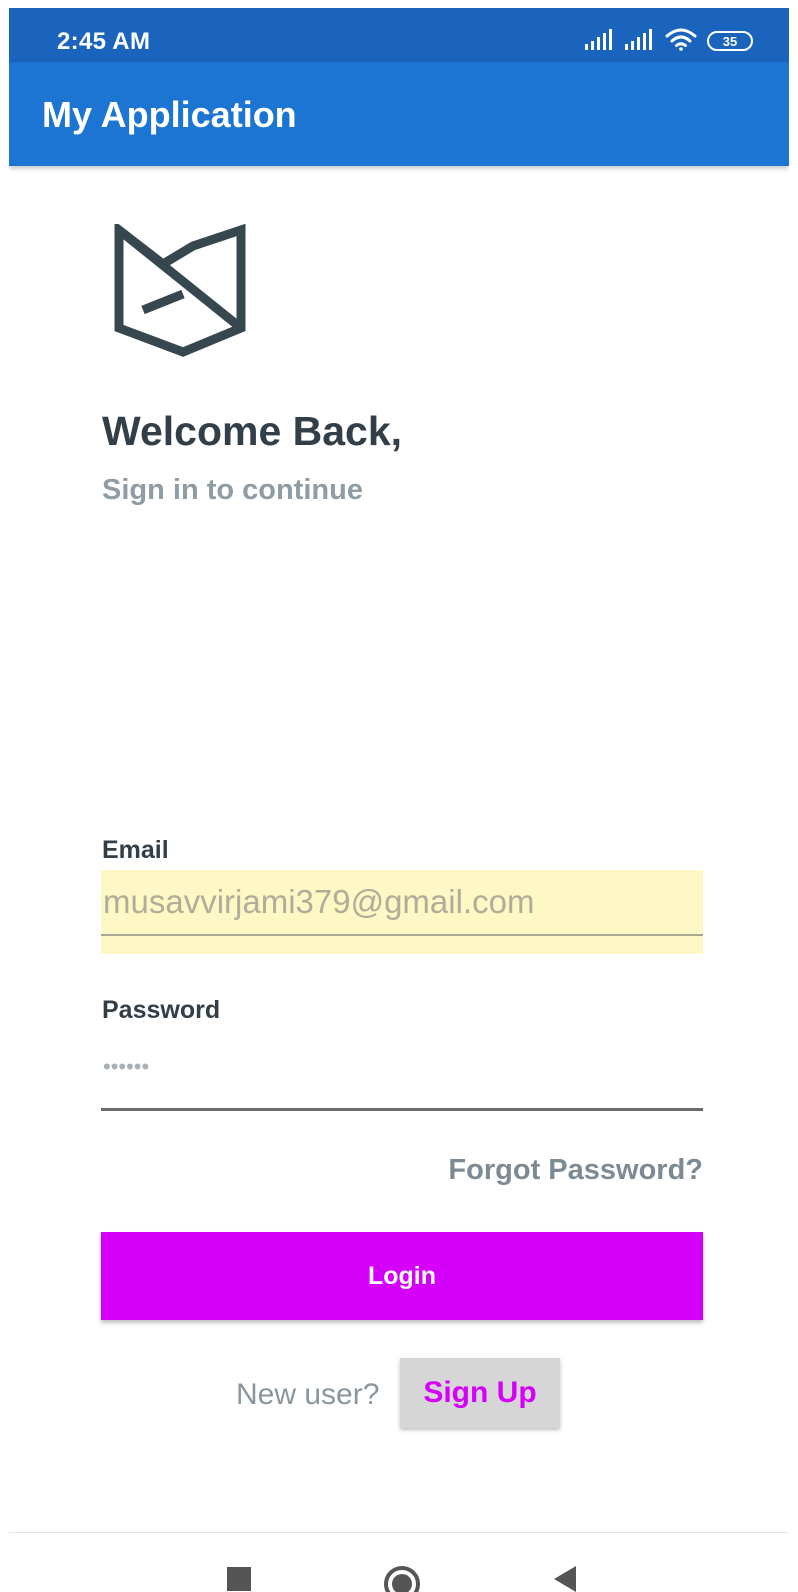  Describe the element at coordinates (402, 1577) in the screenshot. I see `home-circle-icon` at that location.